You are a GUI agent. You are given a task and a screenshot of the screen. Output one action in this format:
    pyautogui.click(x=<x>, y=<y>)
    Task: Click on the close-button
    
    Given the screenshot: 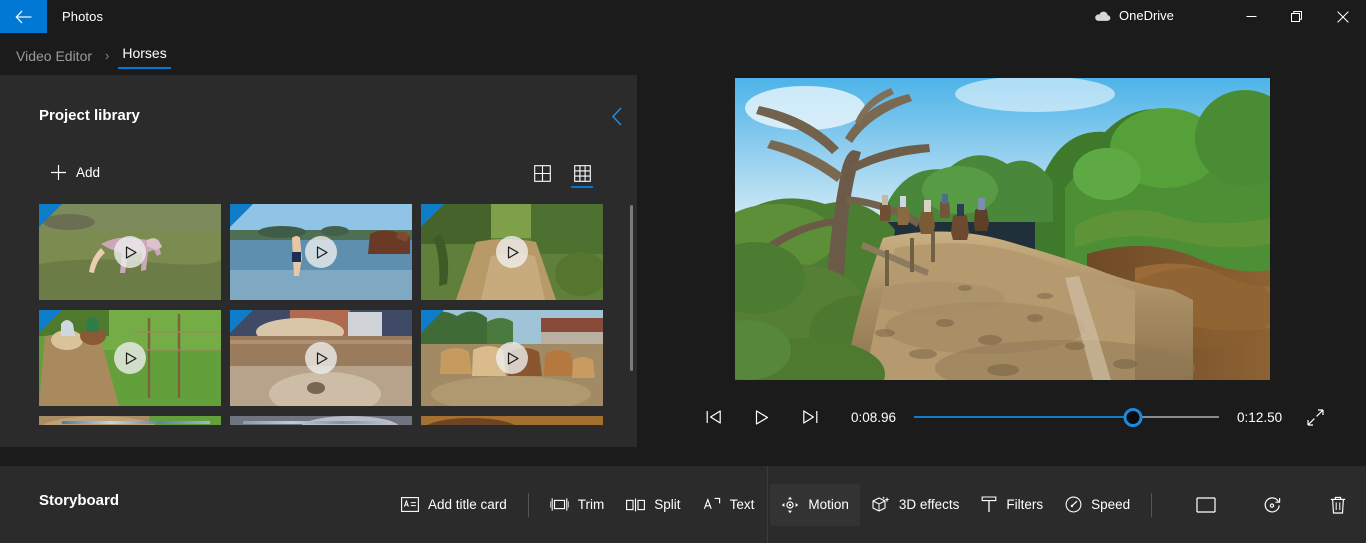 What is the action you would take?
    pyautogui.click(x=1343, y=16)
    